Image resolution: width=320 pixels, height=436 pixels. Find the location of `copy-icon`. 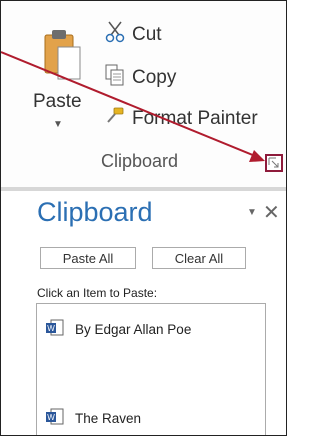

copy-icon is located at coordinates (115, 78).